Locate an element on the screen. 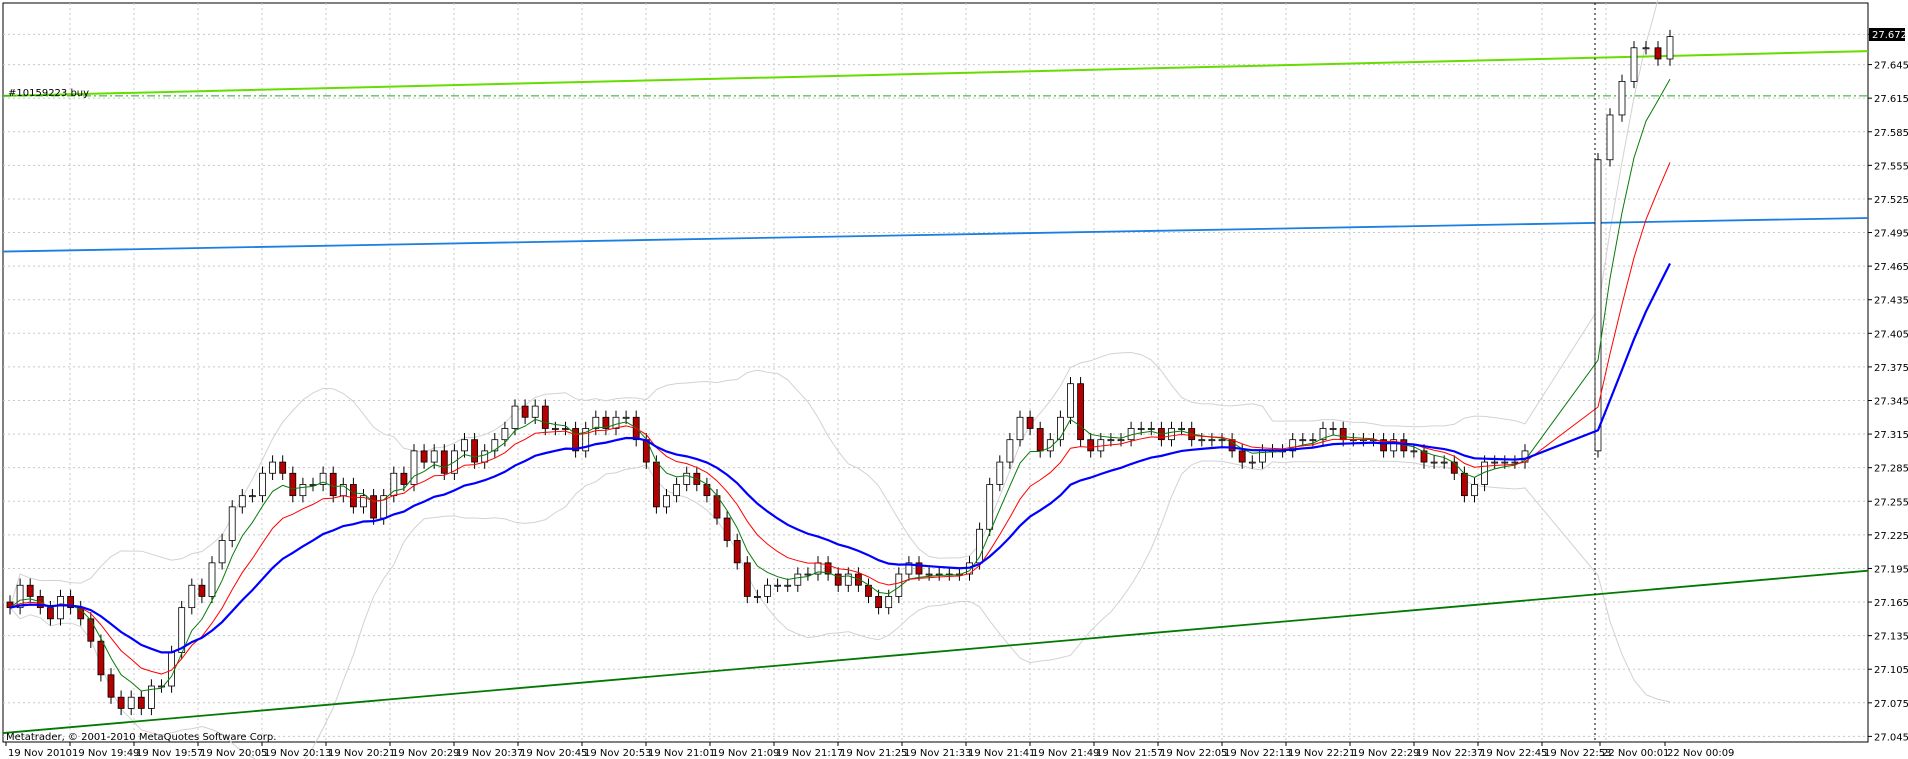 Image resolution: width=1908 pixels, height=759 pixels. x-tick-label: 19 Nov 21:09 is located at coordinates (745, 753).